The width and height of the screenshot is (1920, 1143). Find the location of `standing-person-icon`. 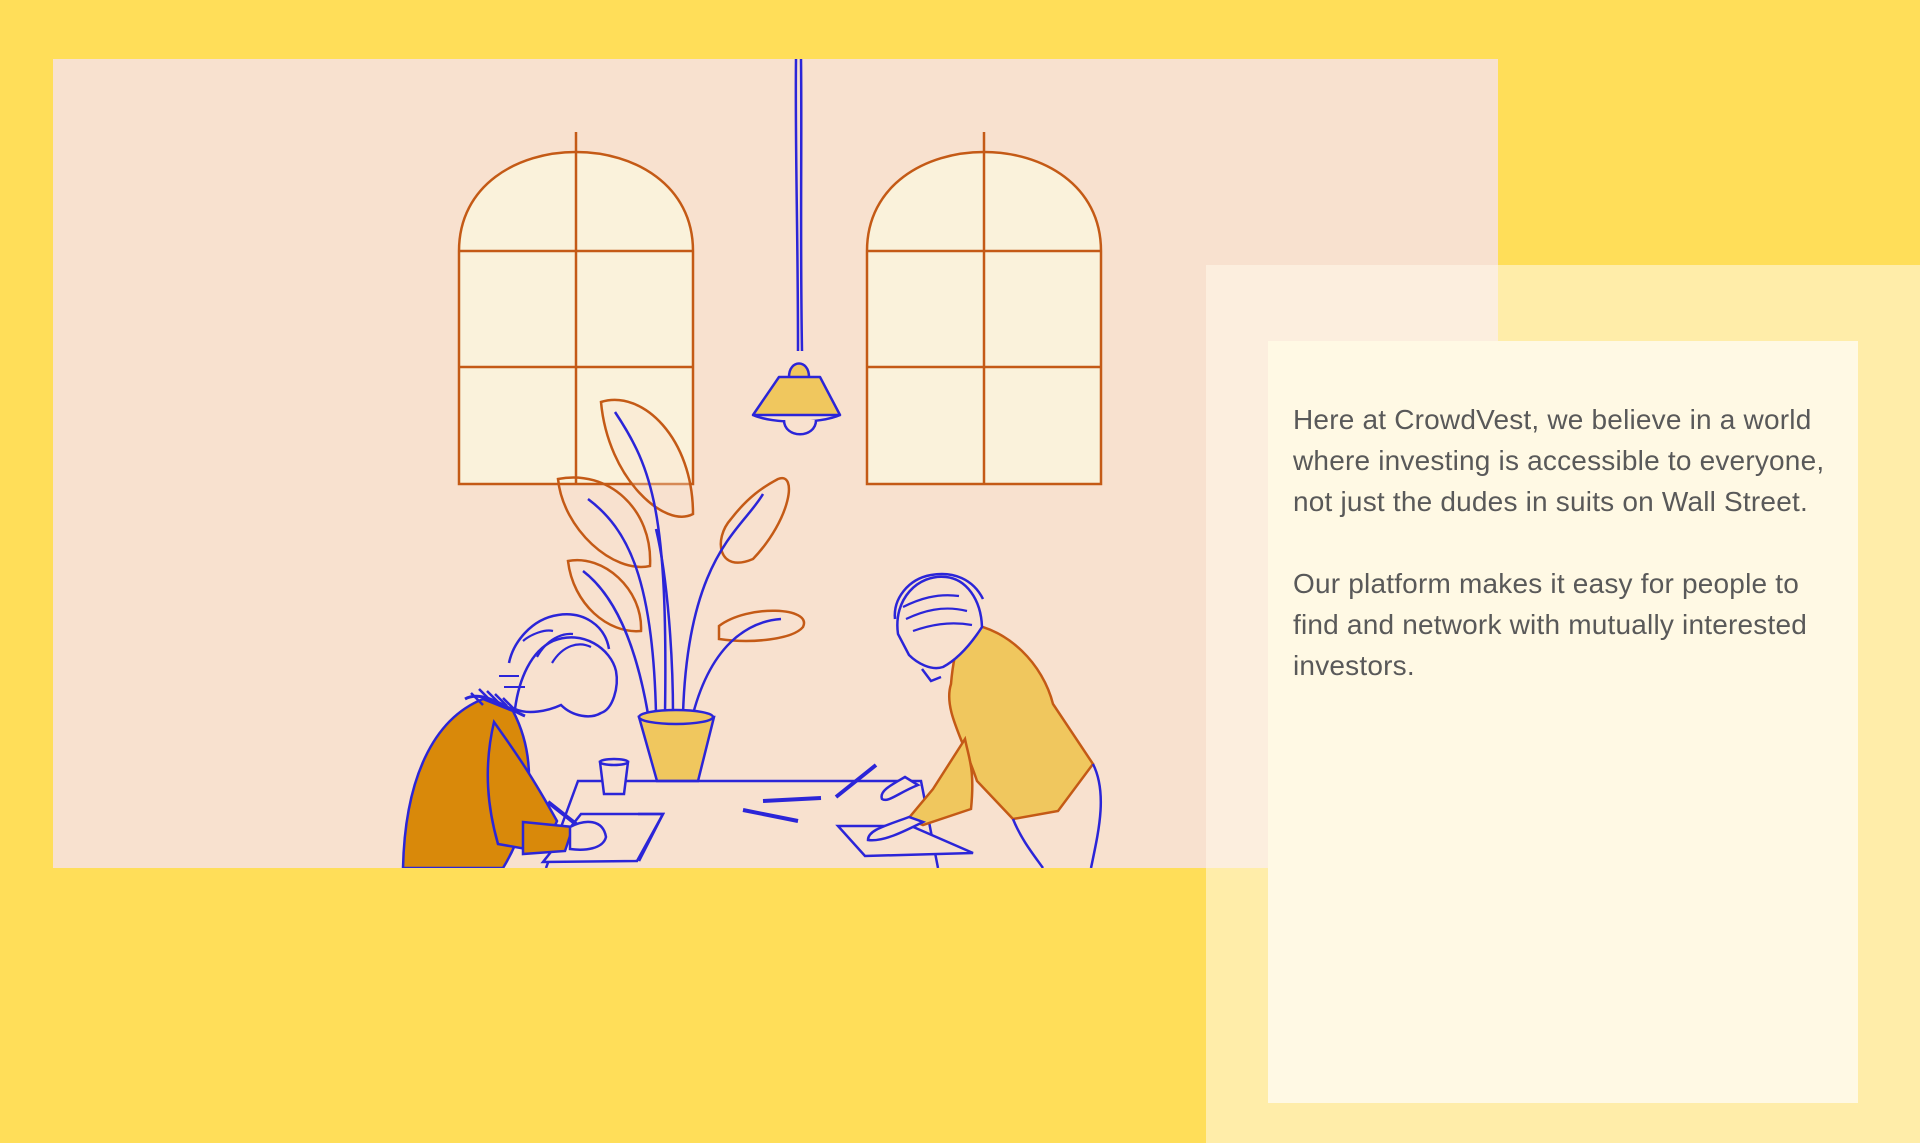

standing-person-icon is located at coordinates (984, 720).